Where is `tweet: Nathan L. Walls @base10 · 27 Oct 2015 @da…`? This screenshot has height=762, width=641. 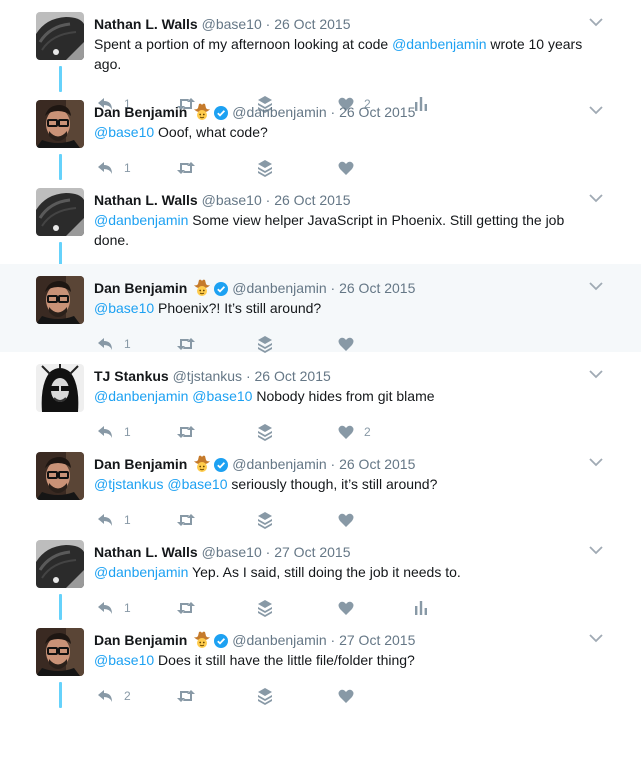 tweet: Nathan L. Walls @base10 · 27 Oct 2015 @da… is located at coordinates (320, 574).